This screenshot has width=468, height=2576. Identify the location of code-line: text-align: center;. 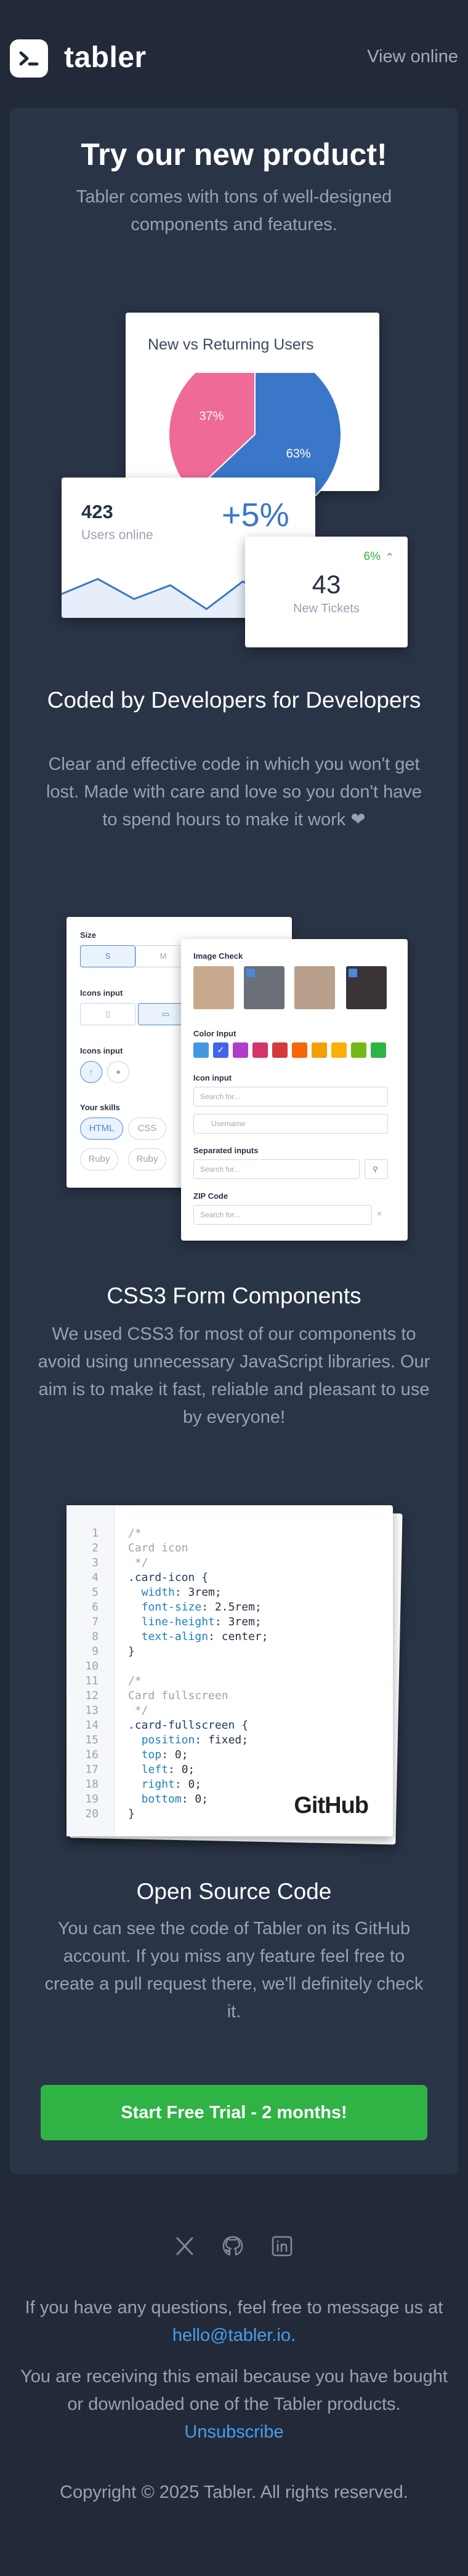
(204, 1636).